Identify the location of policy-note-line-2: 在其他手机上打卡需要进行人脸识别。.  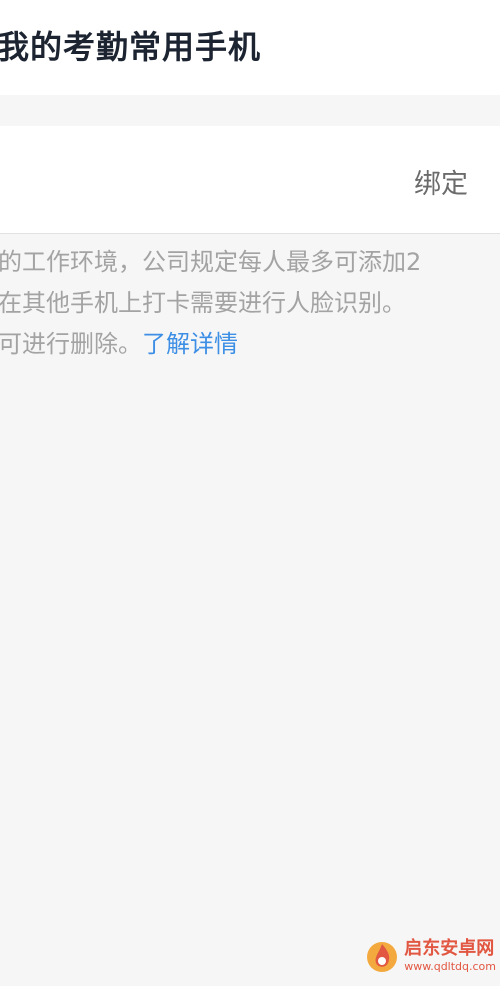
(203, 303).